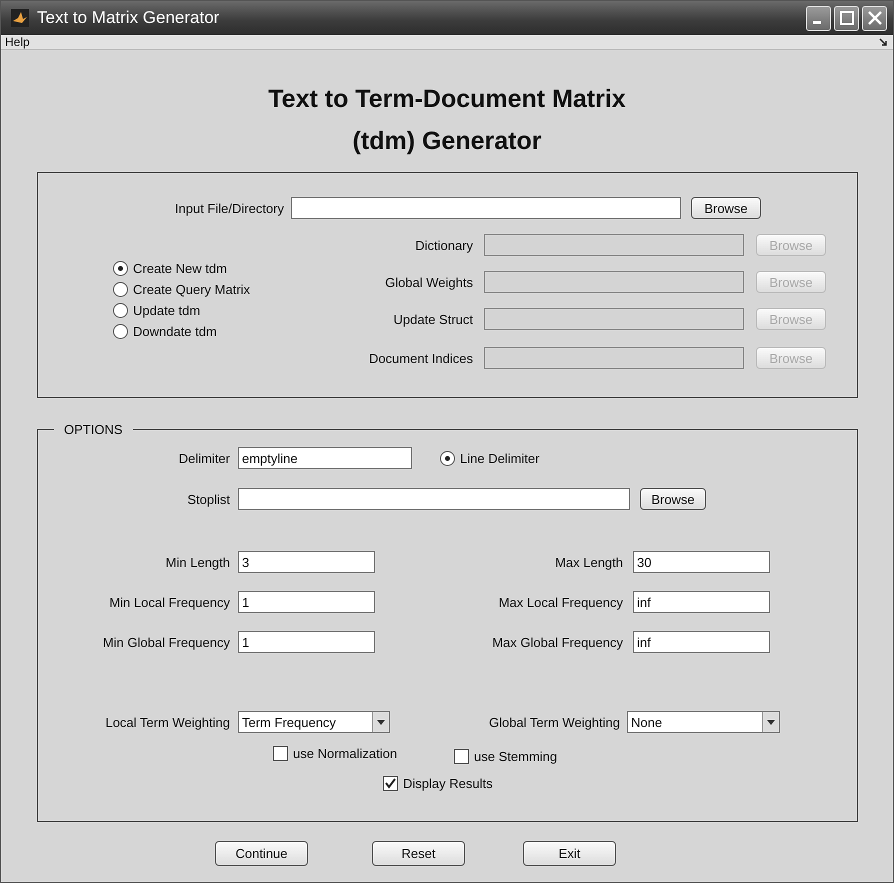  I want to click on app-icon, so click(20, 18).